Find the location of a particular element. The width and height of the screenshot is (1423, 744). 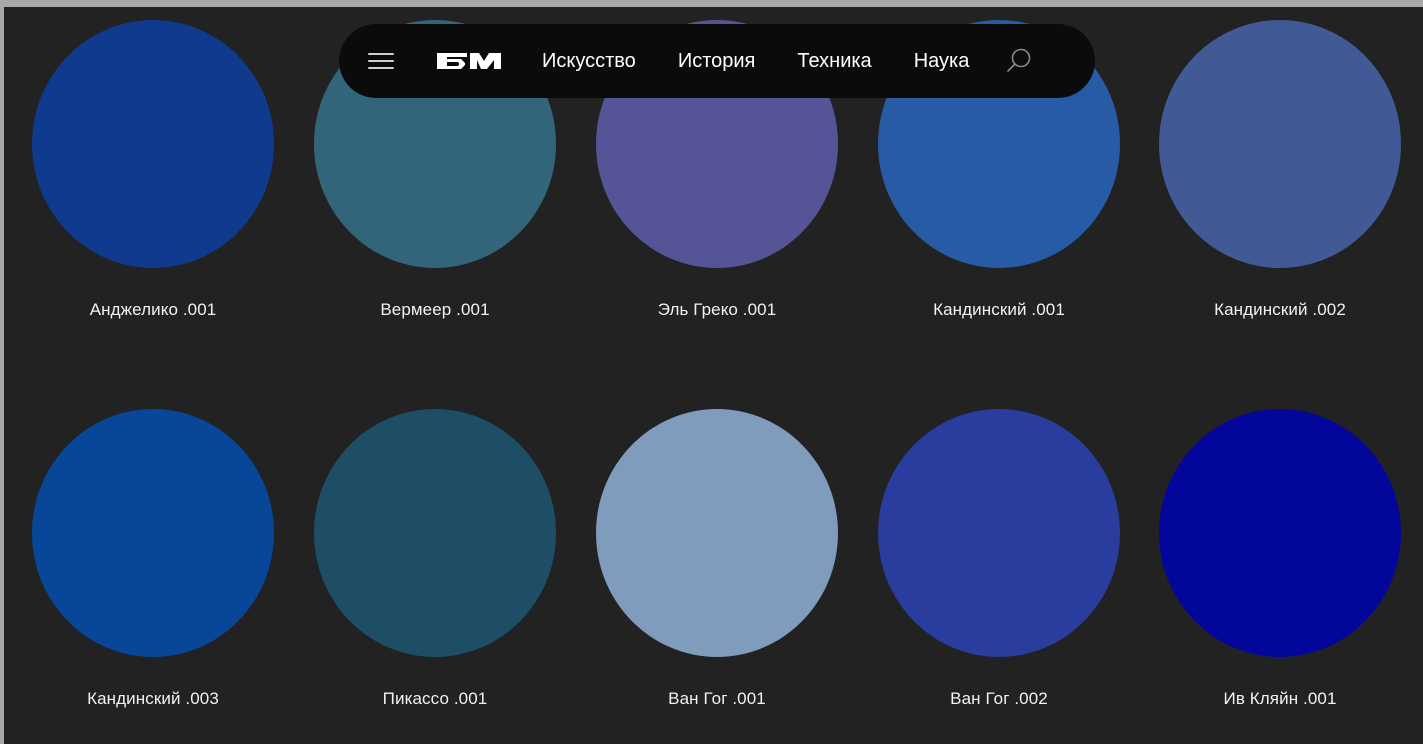

swatch-label: Кандинский .003 is located at coordinates (153, 699).